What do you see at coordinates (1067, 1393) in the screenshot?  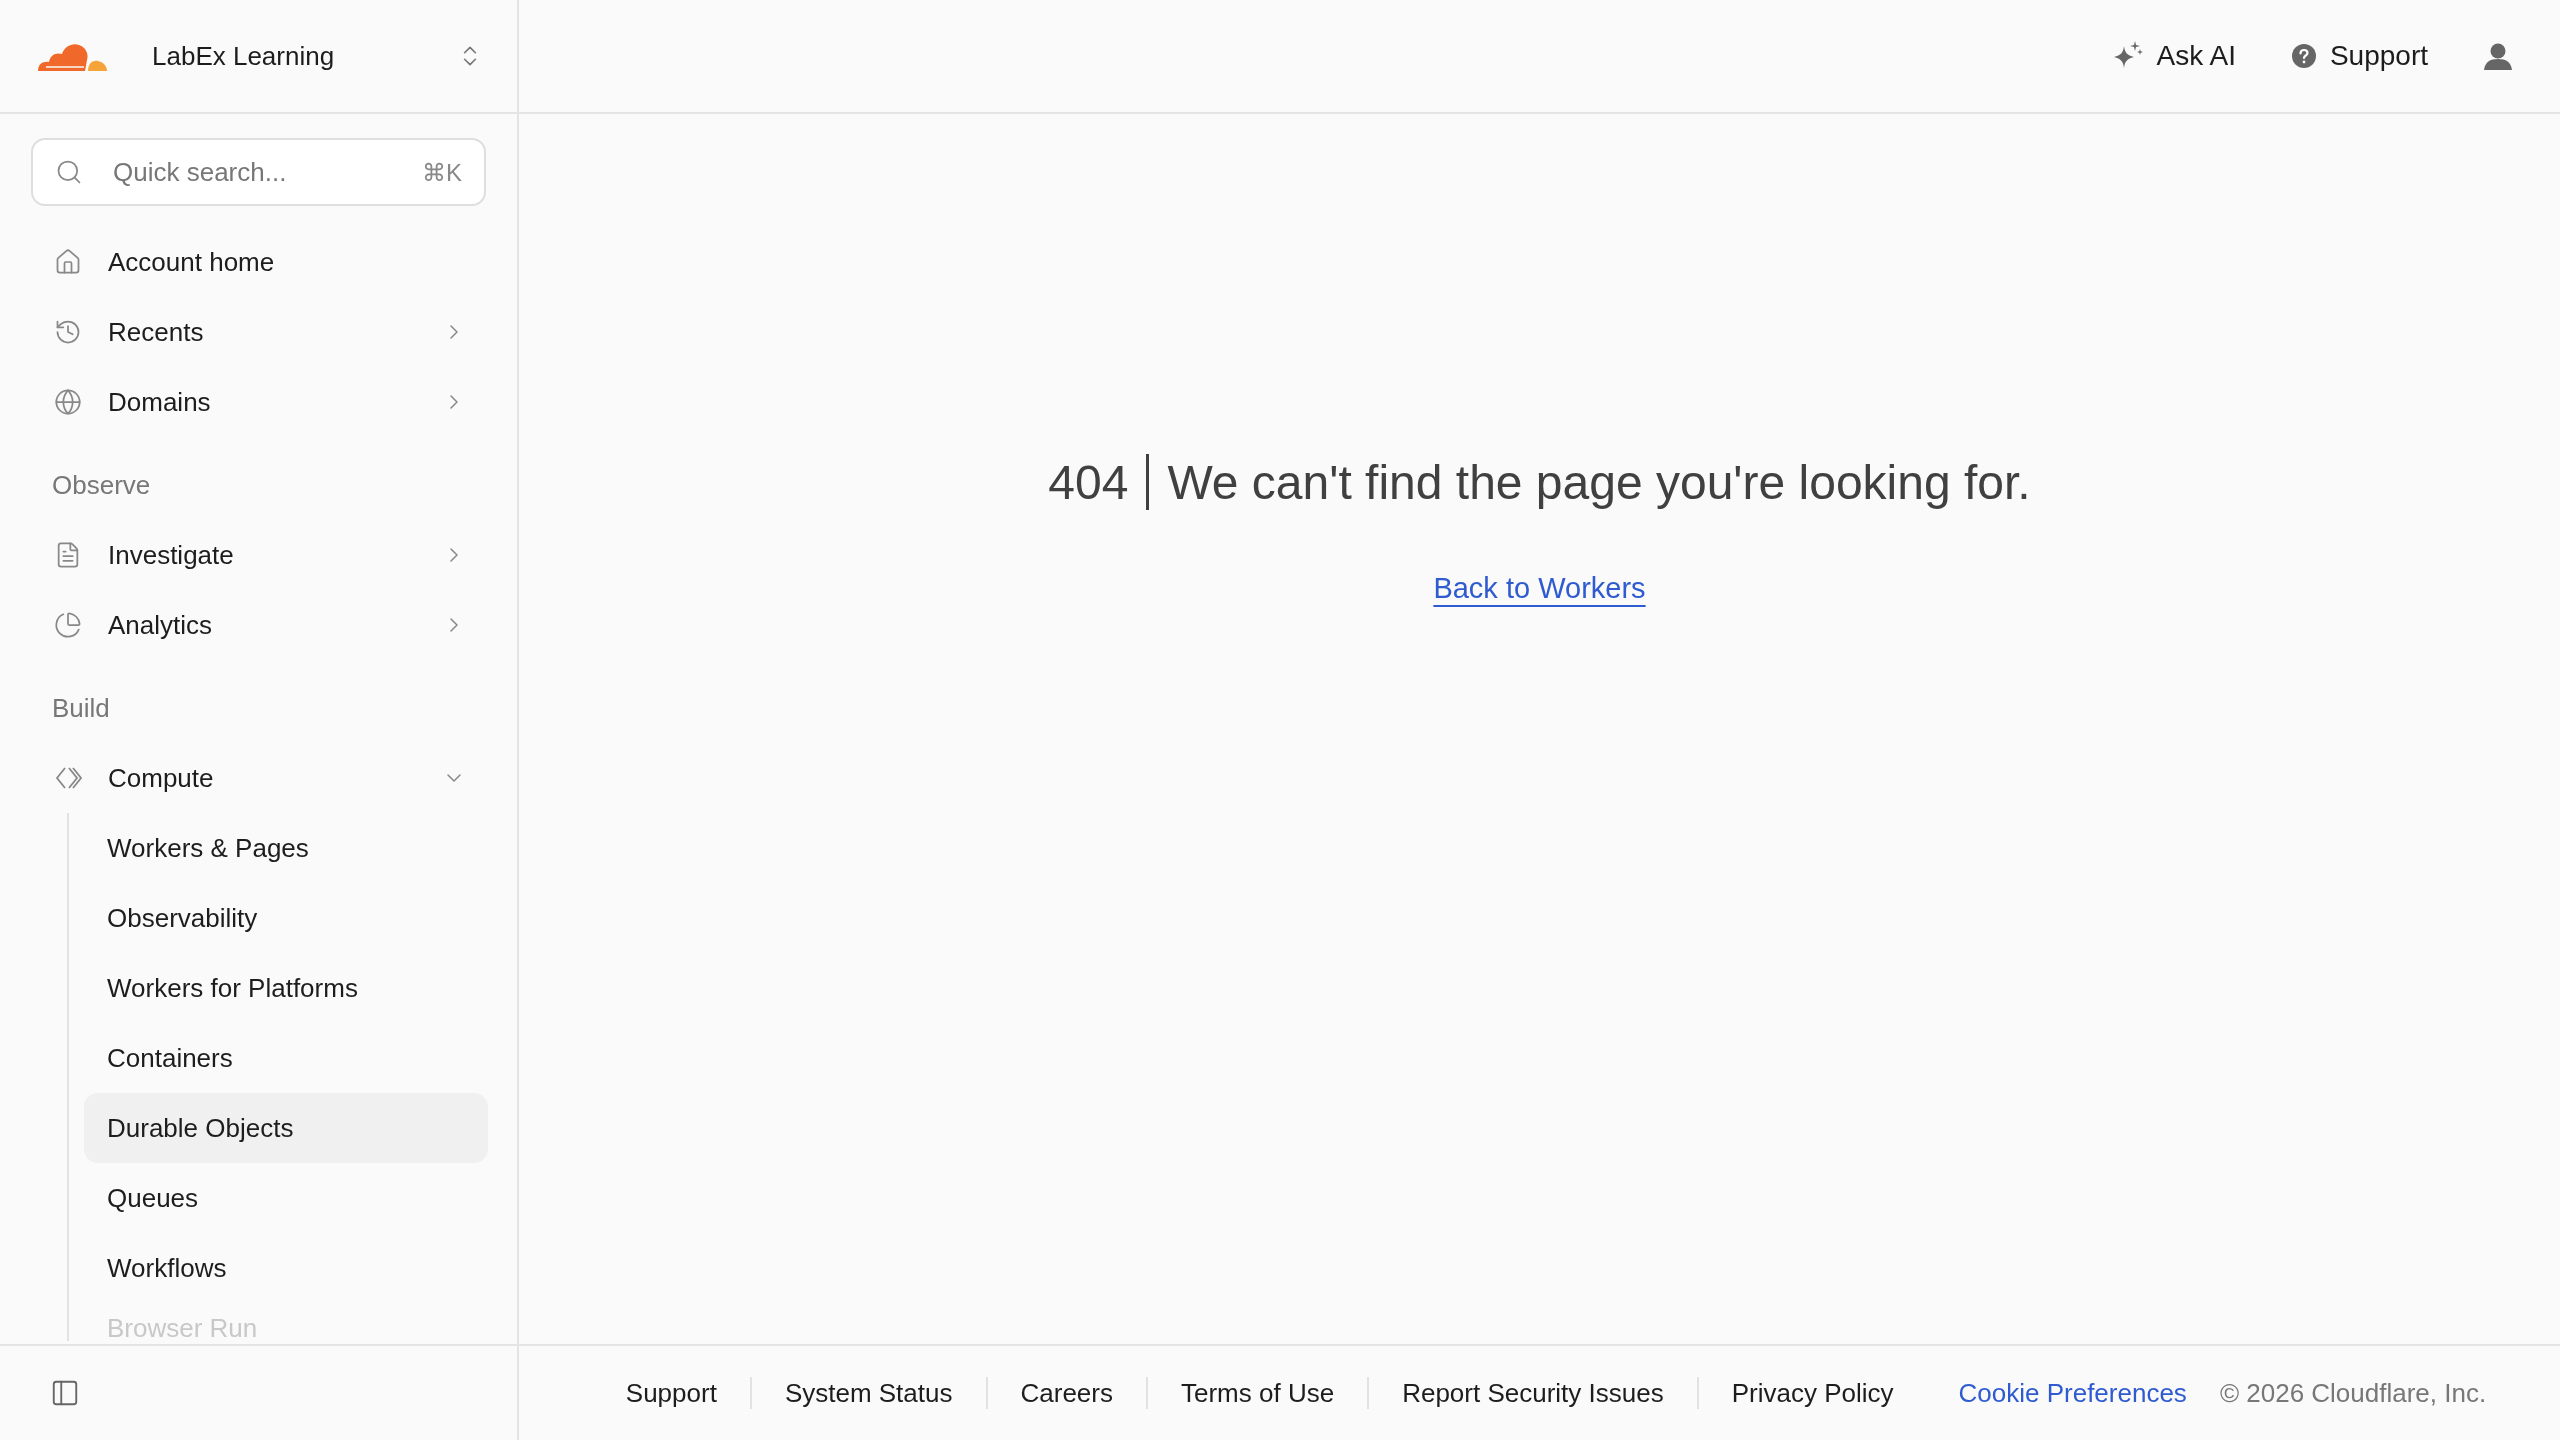 I see `footer-link: Careers` at bounding box center [1067, 1393].